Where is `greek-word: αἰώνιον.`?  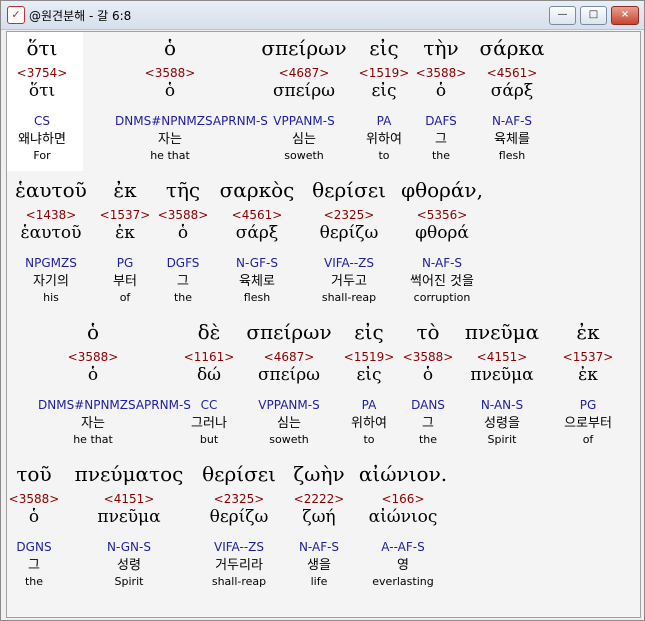
greek-word: αἰώνιον. is located at coordinates (403, 474).